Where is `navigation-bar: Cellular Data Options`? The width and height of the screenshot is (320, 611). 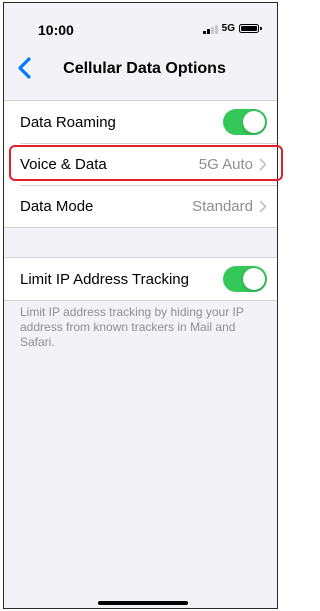
navigation-bar: Cellular Data Options is located at coordinates (140, 69).